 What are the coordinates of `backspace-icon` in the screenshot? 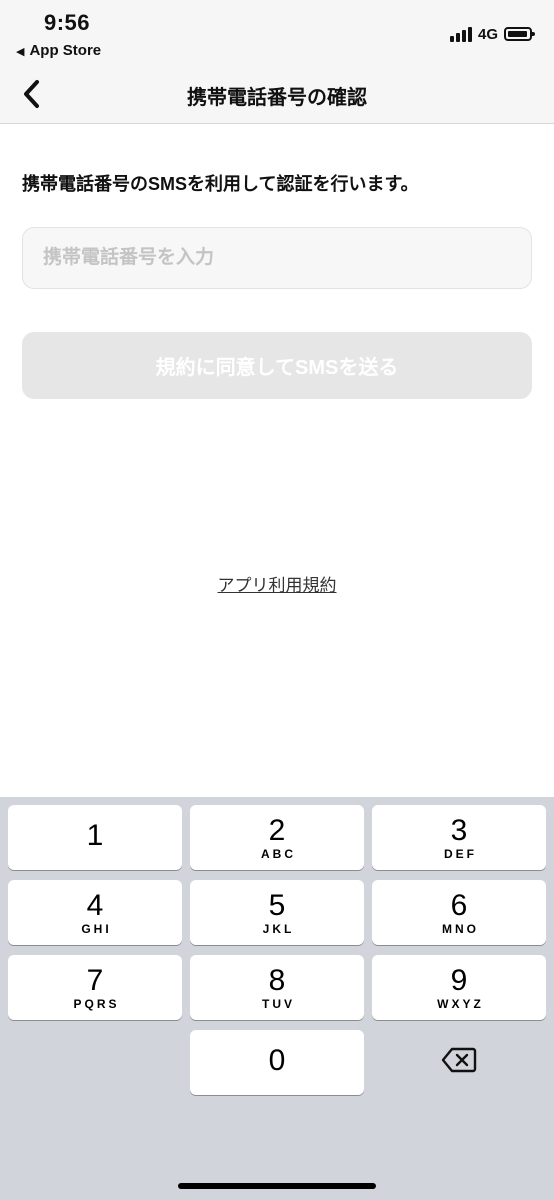 It's located at (459, 1059).